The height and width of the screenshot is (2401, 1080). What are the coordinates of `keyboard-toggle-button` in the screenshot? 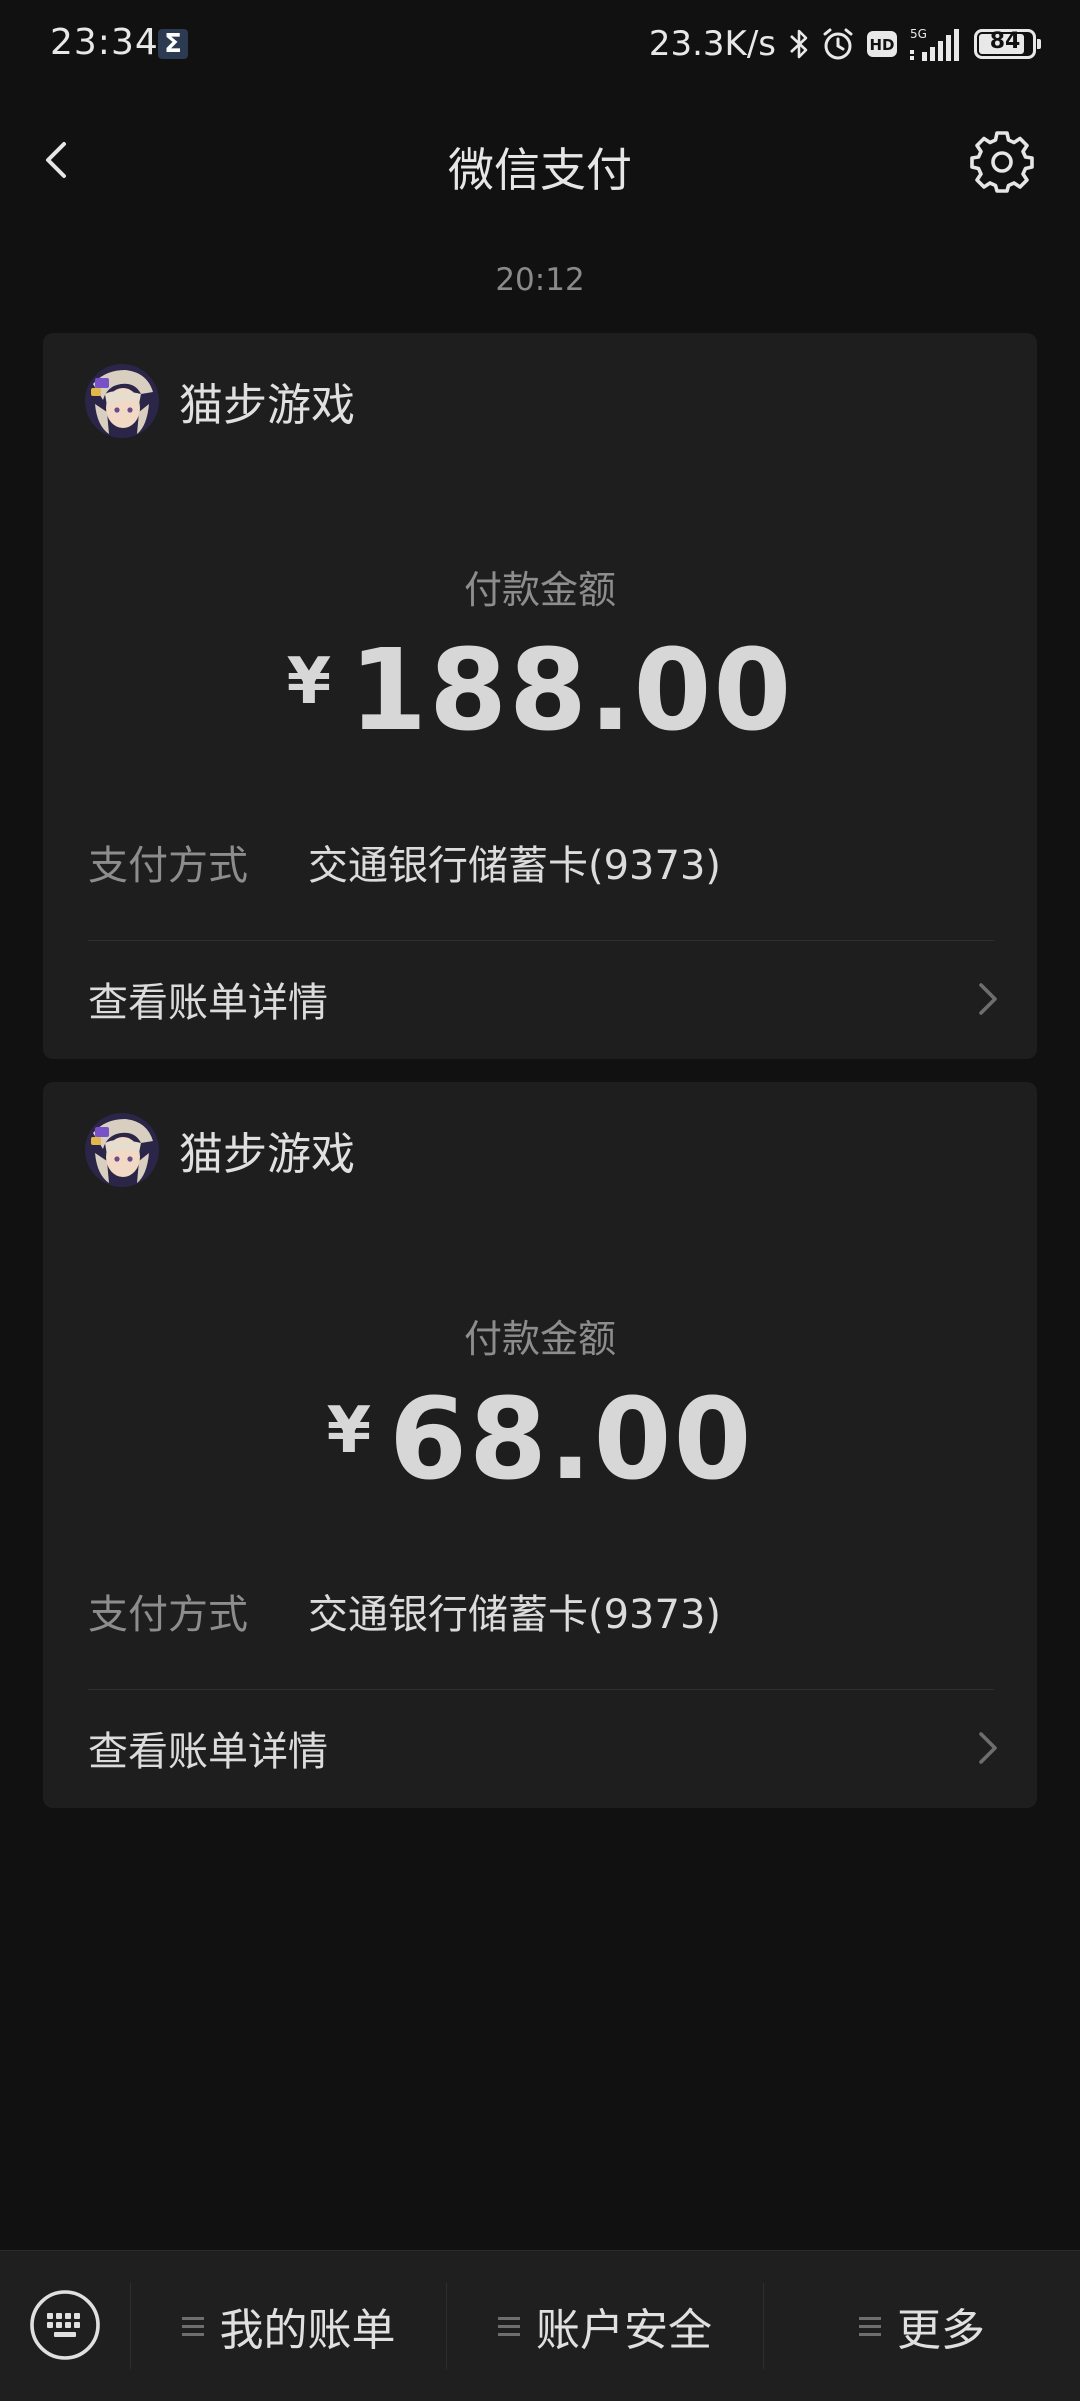 It's located at (65, 2325).